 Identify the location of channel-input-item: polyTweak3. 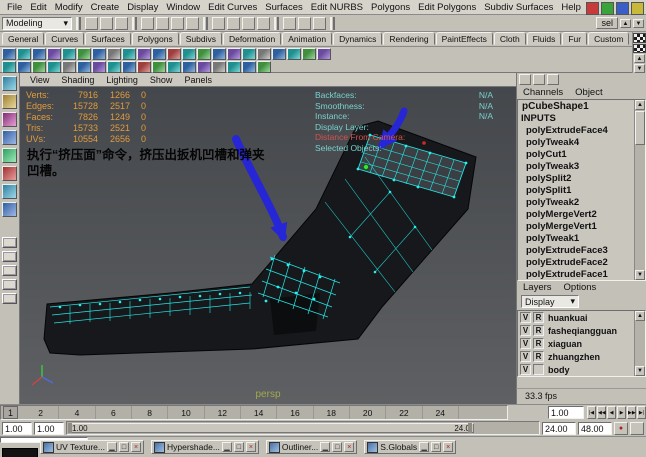
(581, 167).